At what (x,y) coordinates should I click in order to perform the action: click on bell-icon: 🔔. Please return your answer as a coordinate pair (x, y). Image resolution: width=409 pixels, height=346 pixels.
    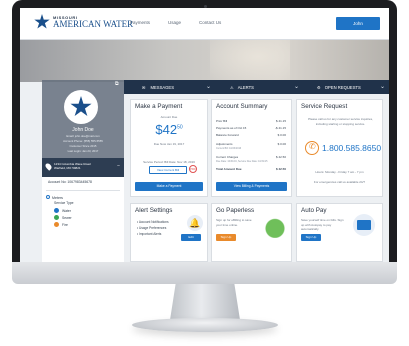
    Looking at the image, I should click on (195, 223).